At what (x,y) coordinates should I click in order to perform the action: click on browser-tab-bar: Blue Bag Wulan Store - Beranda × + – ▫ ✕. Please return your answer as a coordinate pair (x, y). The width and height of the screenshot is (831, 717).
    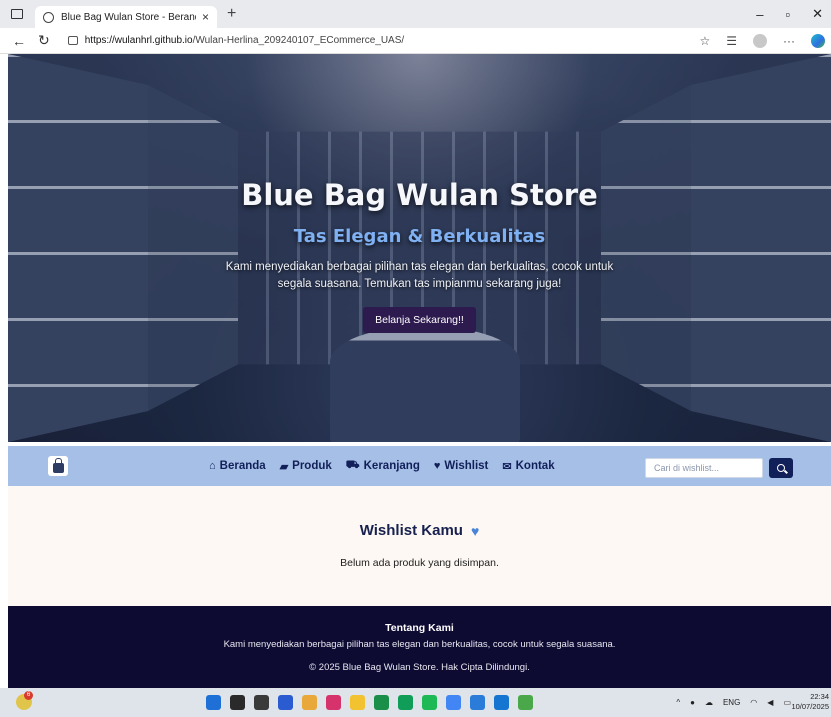
    Looking at the image, I should click on (415, 14).